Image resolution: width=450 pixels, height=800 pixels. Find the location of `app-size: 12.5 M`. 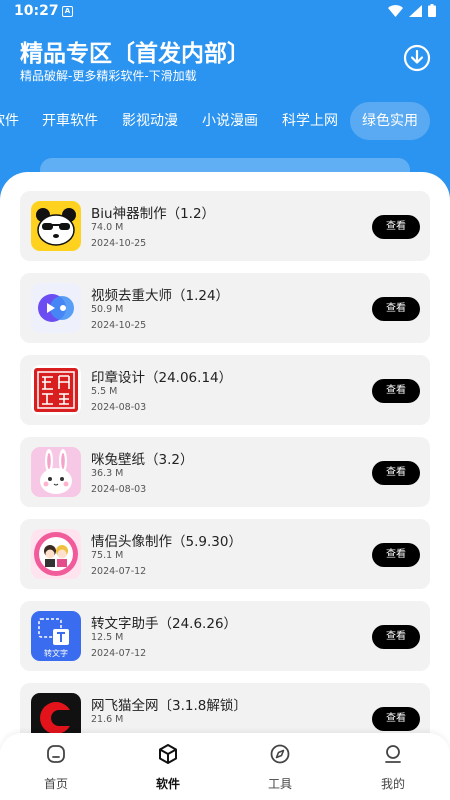

app-size: 12.5 M is located at coordinates (107, 637).